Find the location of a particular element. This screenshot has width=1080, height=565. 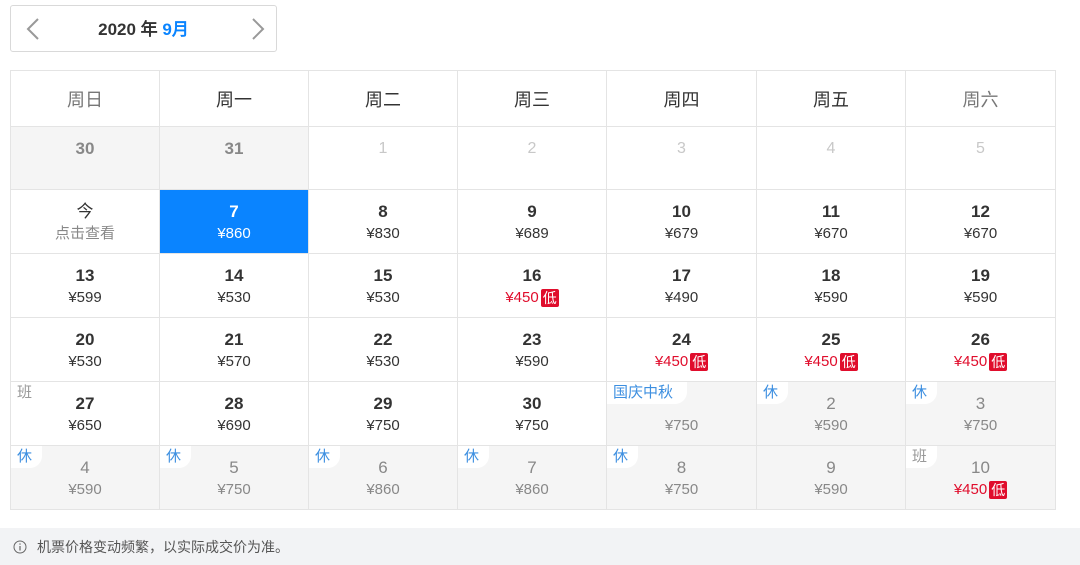

price-value: ¥679 is located at coordinates (681, 233).